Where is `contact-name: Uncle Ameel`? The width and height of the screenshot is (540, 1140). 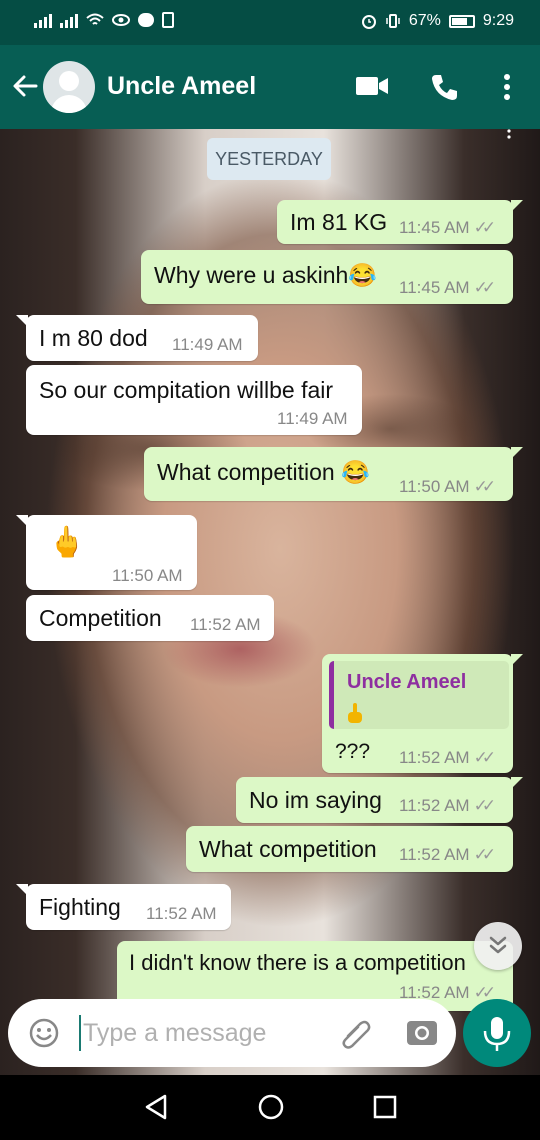
contact-name: Uncle Ameel is located at coordinates (181, 86).